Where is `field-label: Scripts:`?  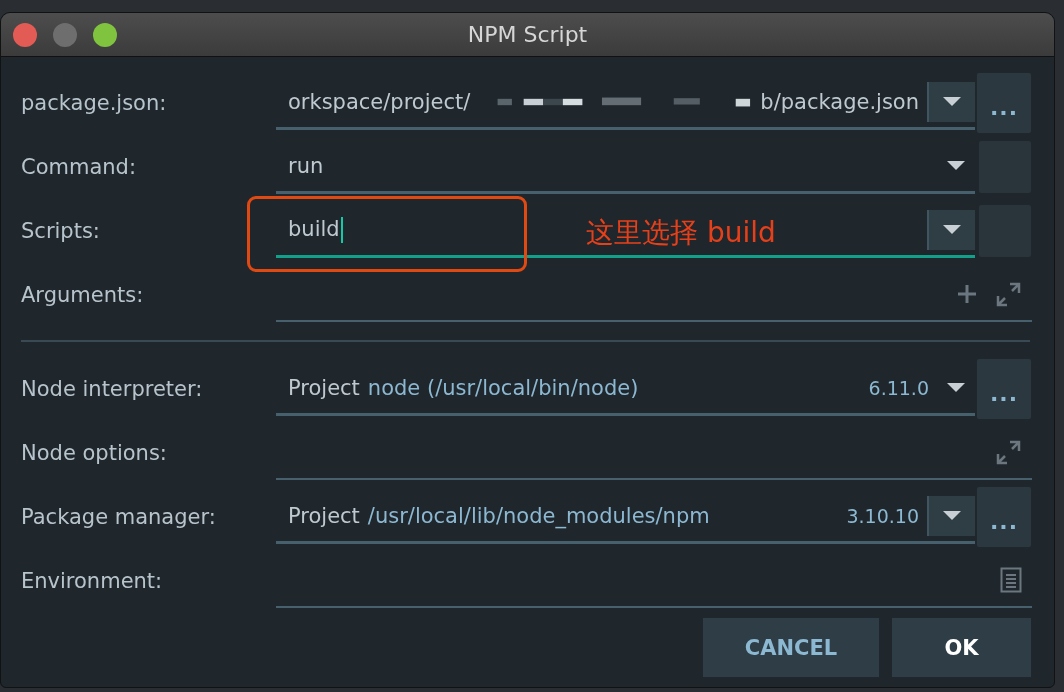 field-label: Scripts: is located at coordinates (60, 231).